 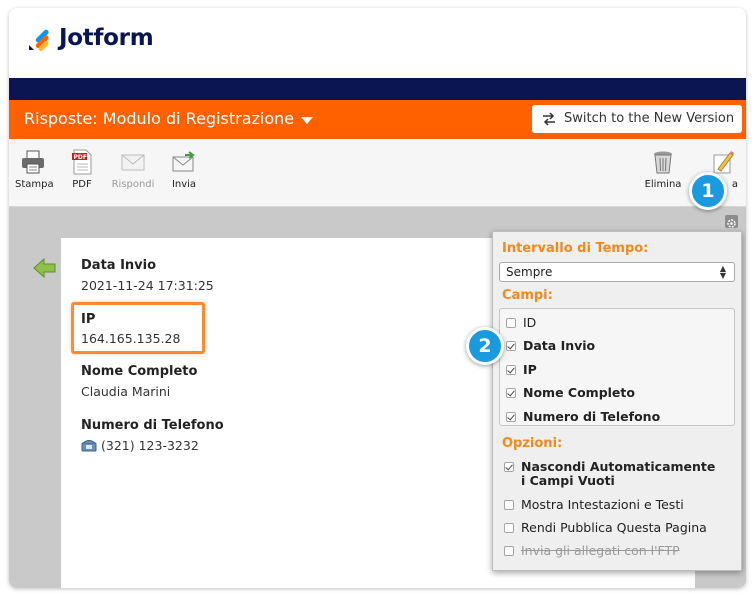 What do you see at coordinates (575, 248) in the screenshot?
I see `time-range-heading: Intervallo di Tempo:` at bounding box center [575, 248].